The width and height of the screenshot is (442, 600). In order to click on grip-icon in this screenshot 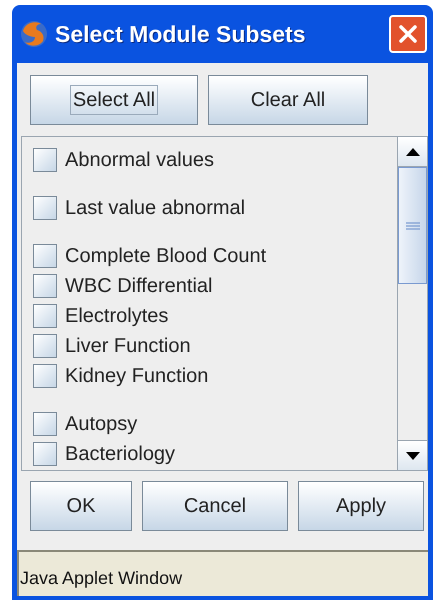, I will do `click(413, 226)`.